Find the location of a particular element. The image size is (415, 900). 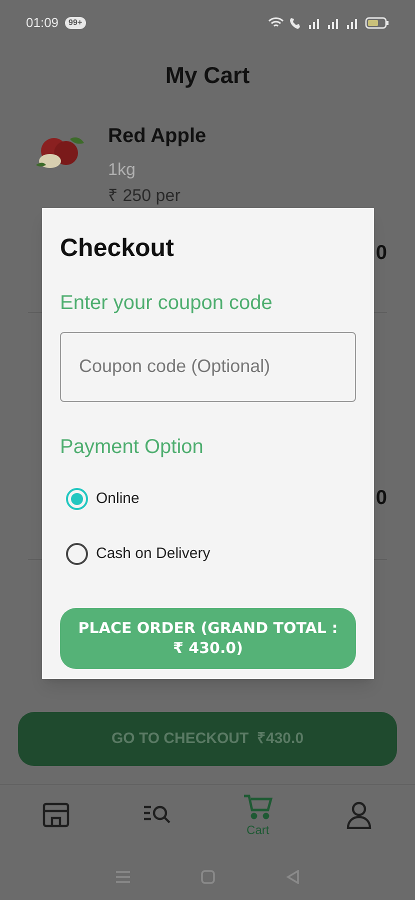

nav-tab: Cart is located at coordinates (258, 816).